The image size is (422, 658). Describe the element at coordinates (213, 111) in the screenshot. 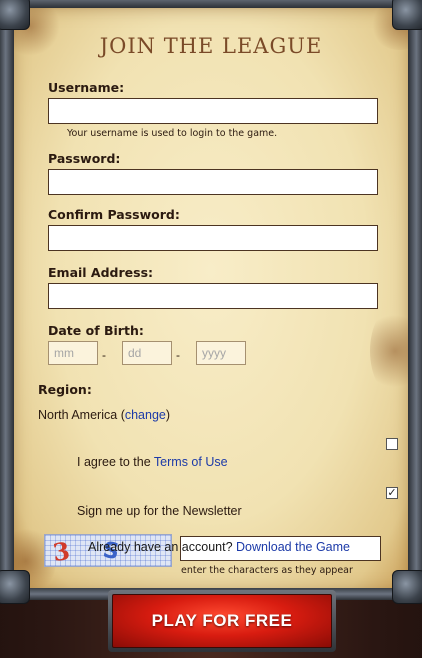

I see `username-input` at that location.